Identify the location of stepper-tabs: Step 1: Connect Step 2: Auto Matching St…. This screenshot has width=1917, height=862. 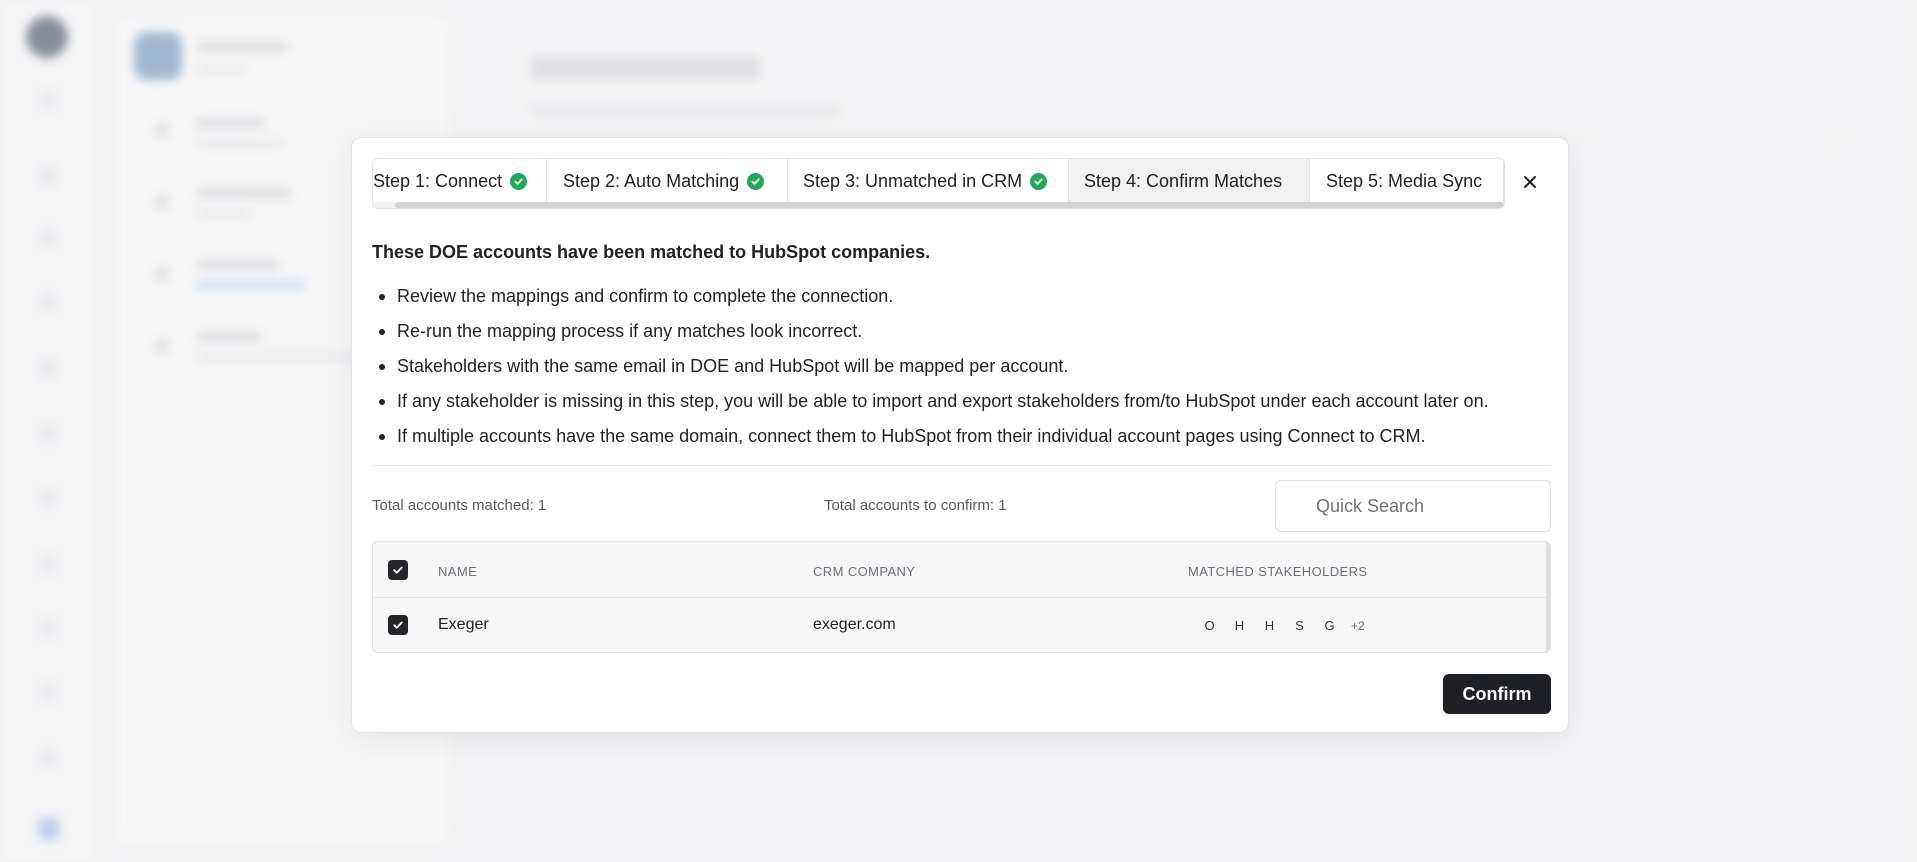
(938, 183).